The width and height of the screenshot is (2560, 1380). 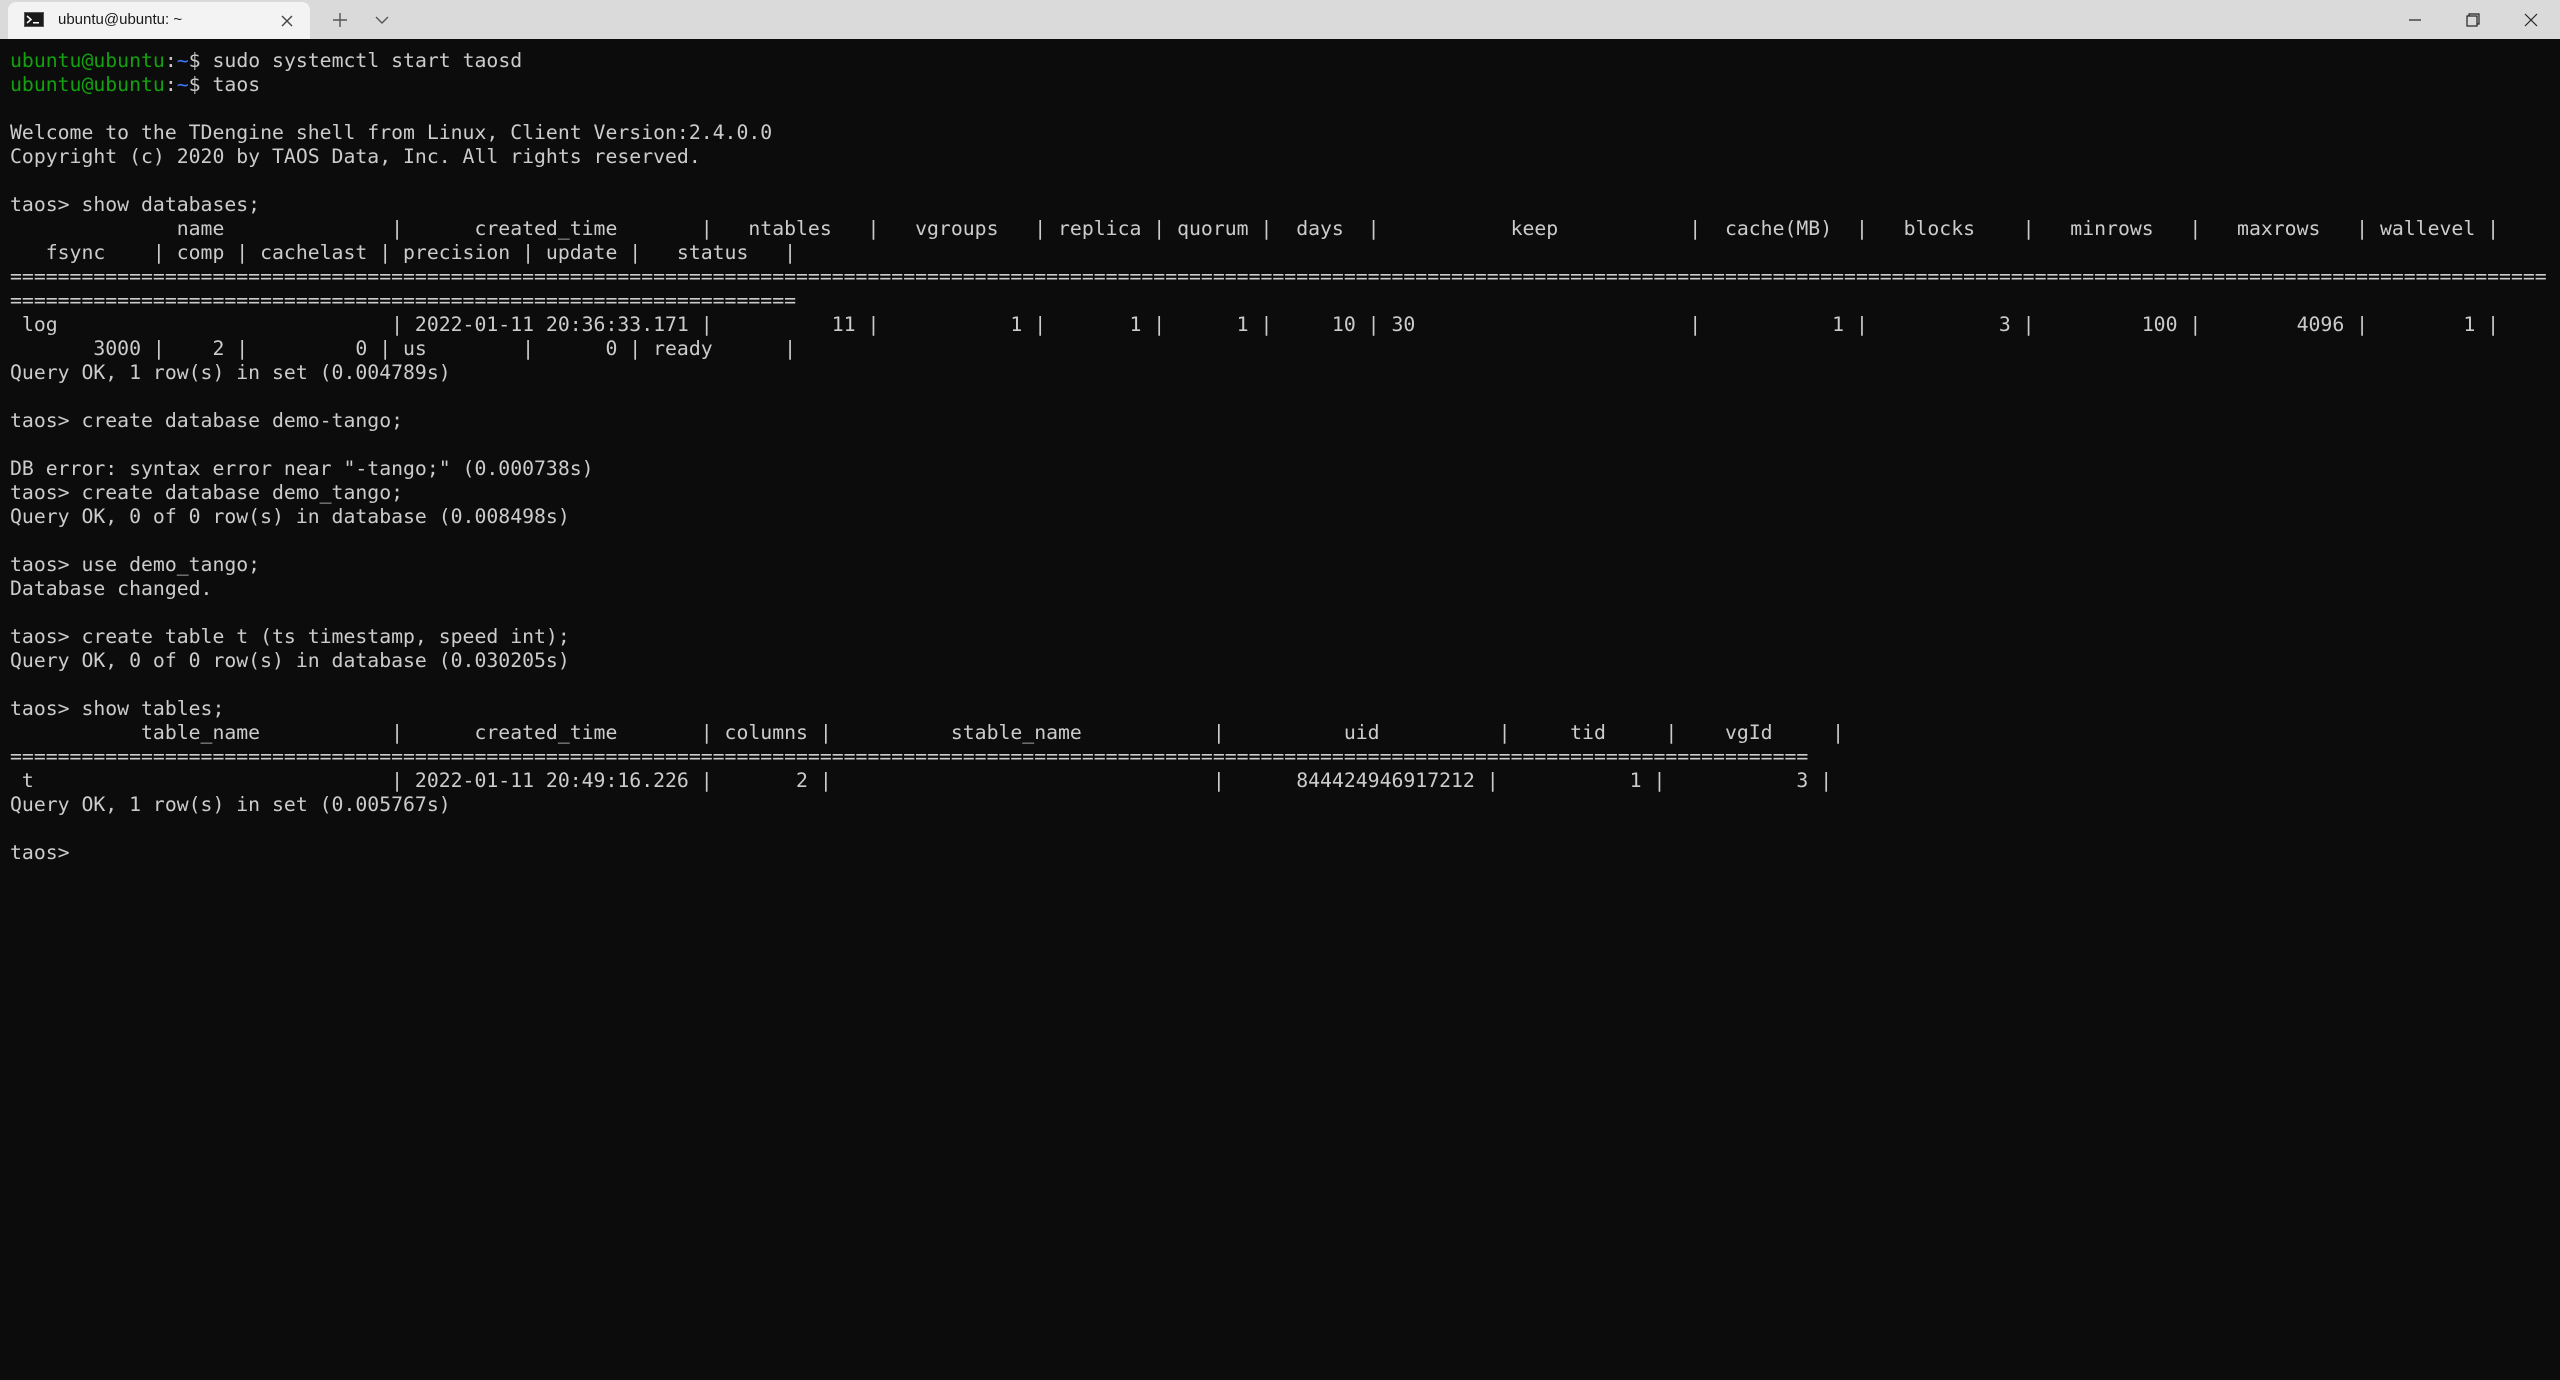 What do you see at coordinates (117, 708) in the screenshot?
I see `terminal-line: taos> show tables;` at bounding box center [117, 708].